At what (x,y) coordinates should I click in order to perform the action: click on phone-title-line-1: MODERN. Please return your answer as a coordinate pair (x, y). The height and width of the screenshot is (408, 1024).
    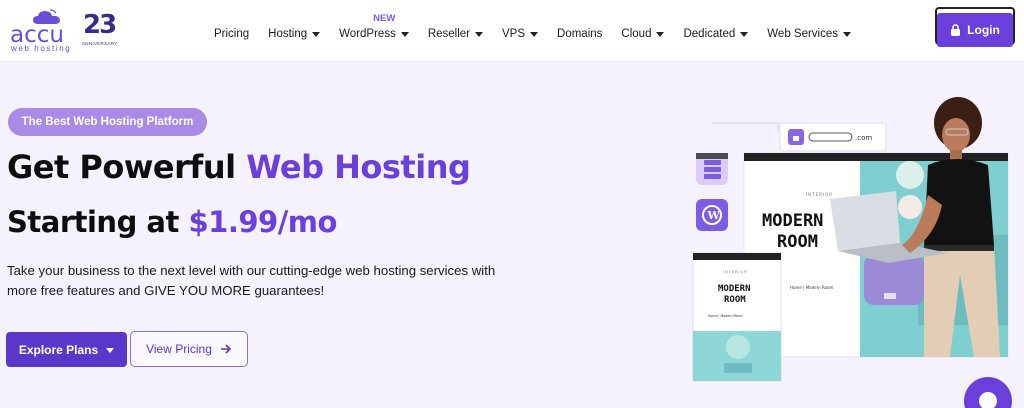
    Looking at the image, I should click on (734, 289).